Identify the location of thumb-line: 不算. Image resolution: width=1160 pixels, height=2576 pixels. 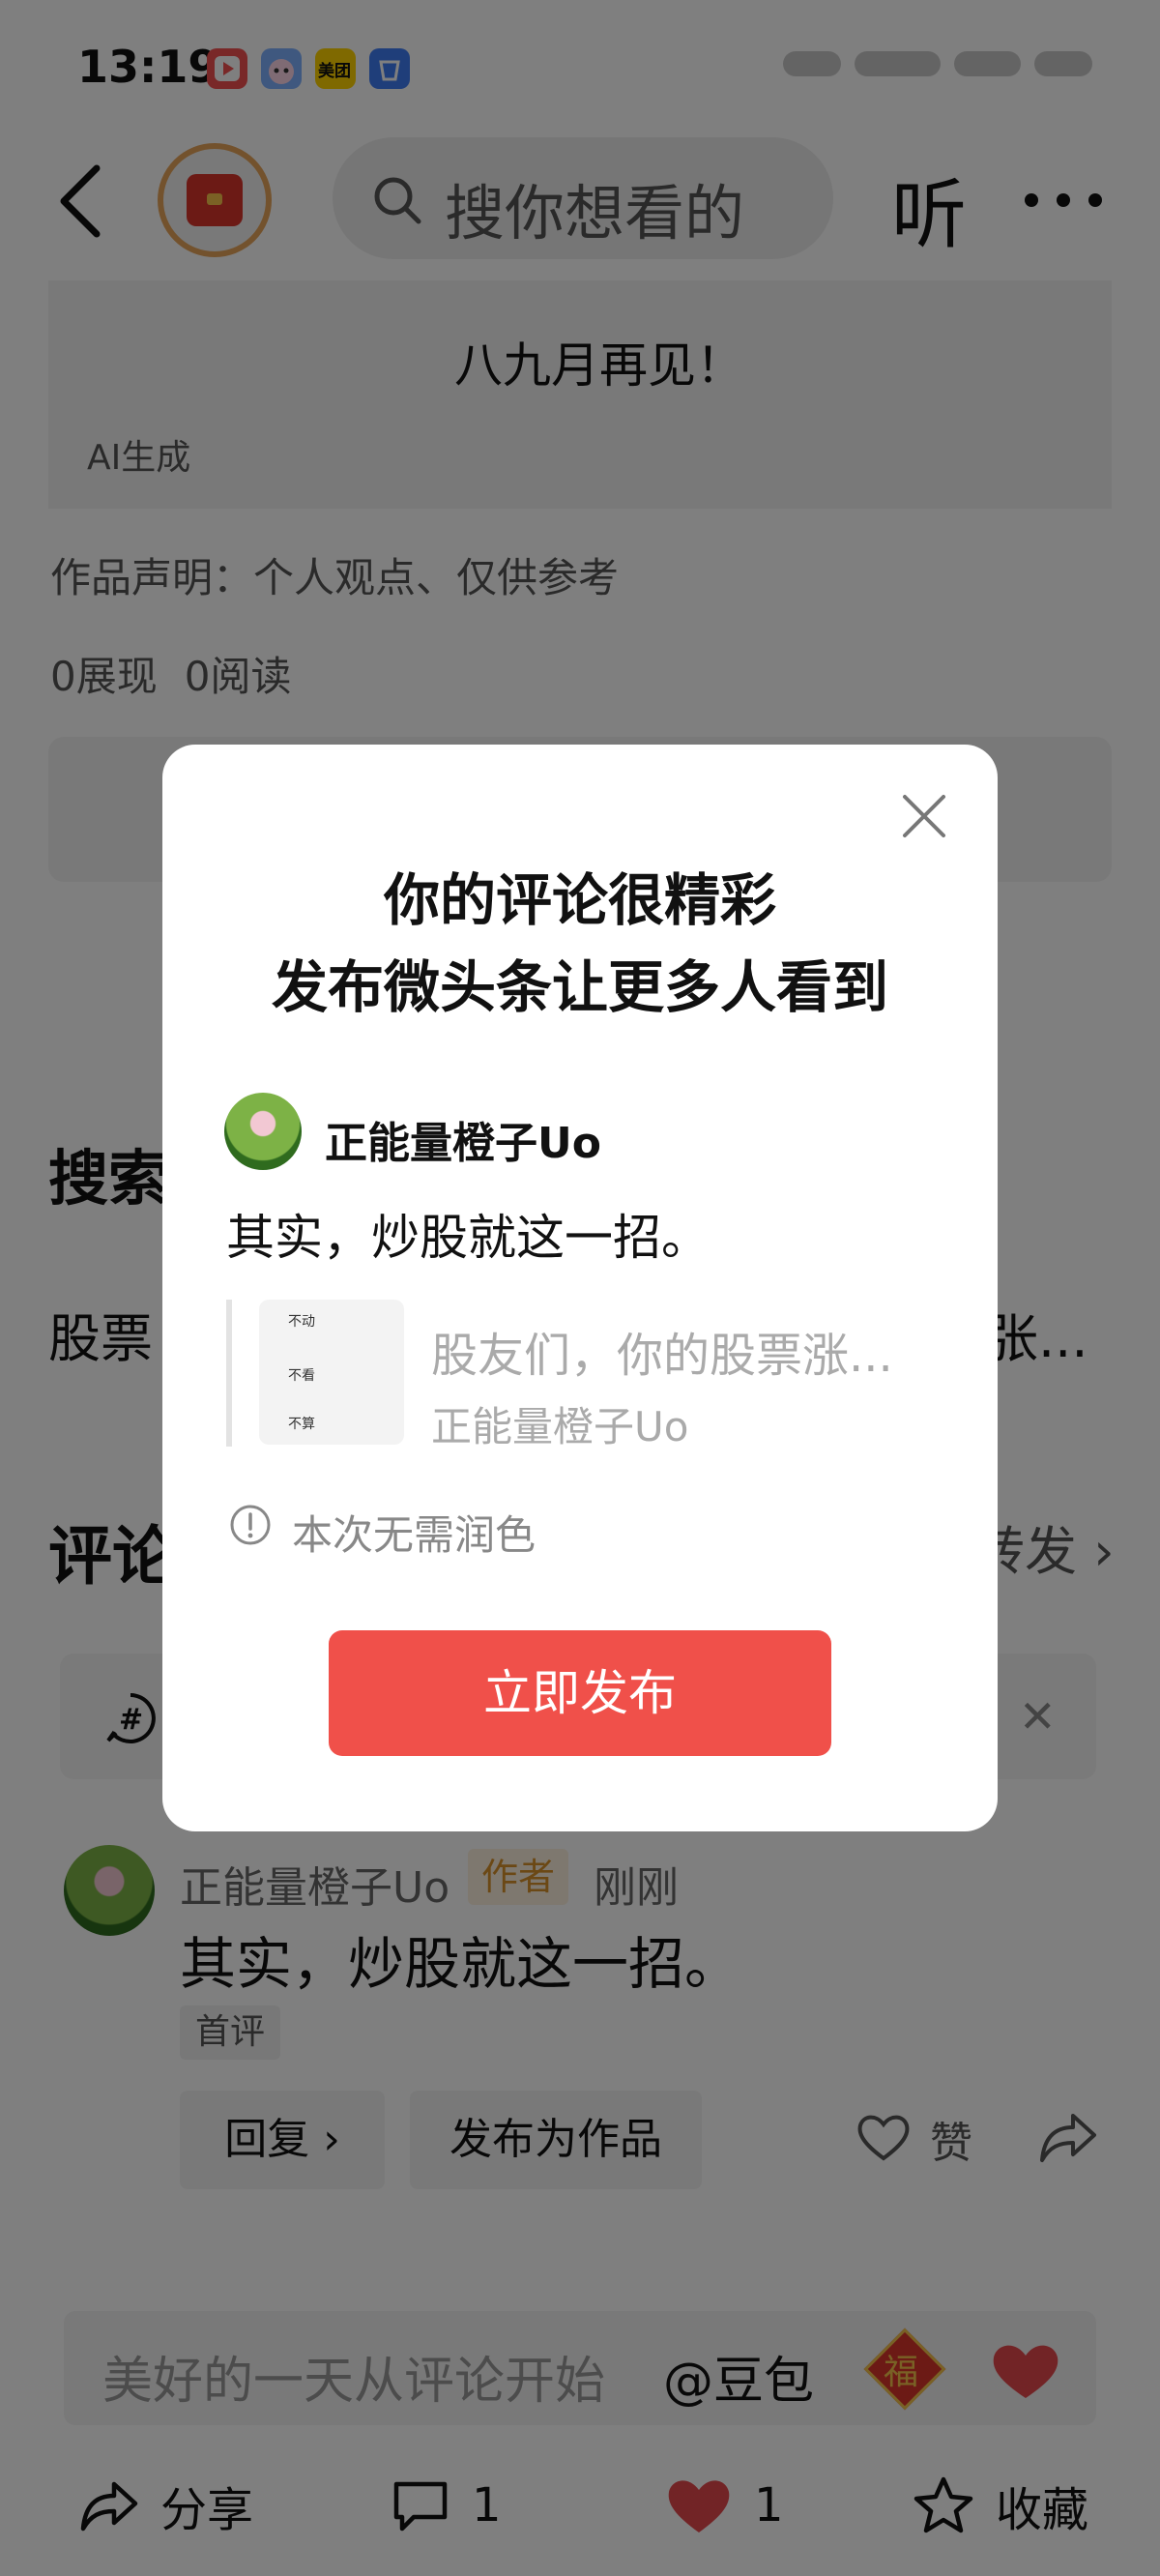
(302, 1424).